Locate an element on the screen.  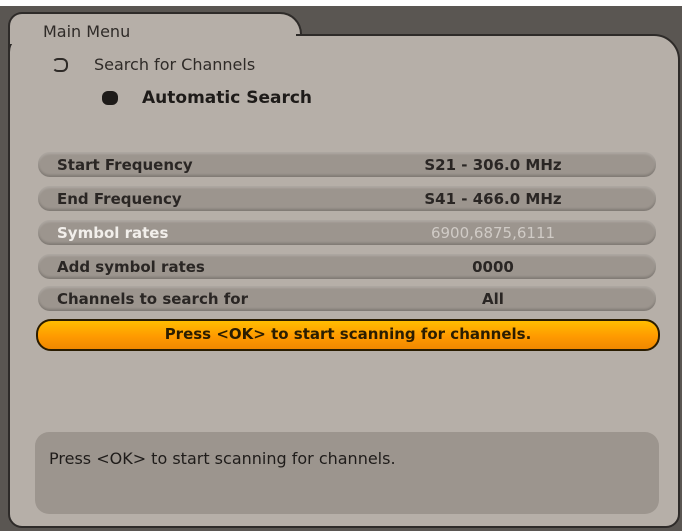
setting-label: Symbol rates is located at coordinates (113, 233).